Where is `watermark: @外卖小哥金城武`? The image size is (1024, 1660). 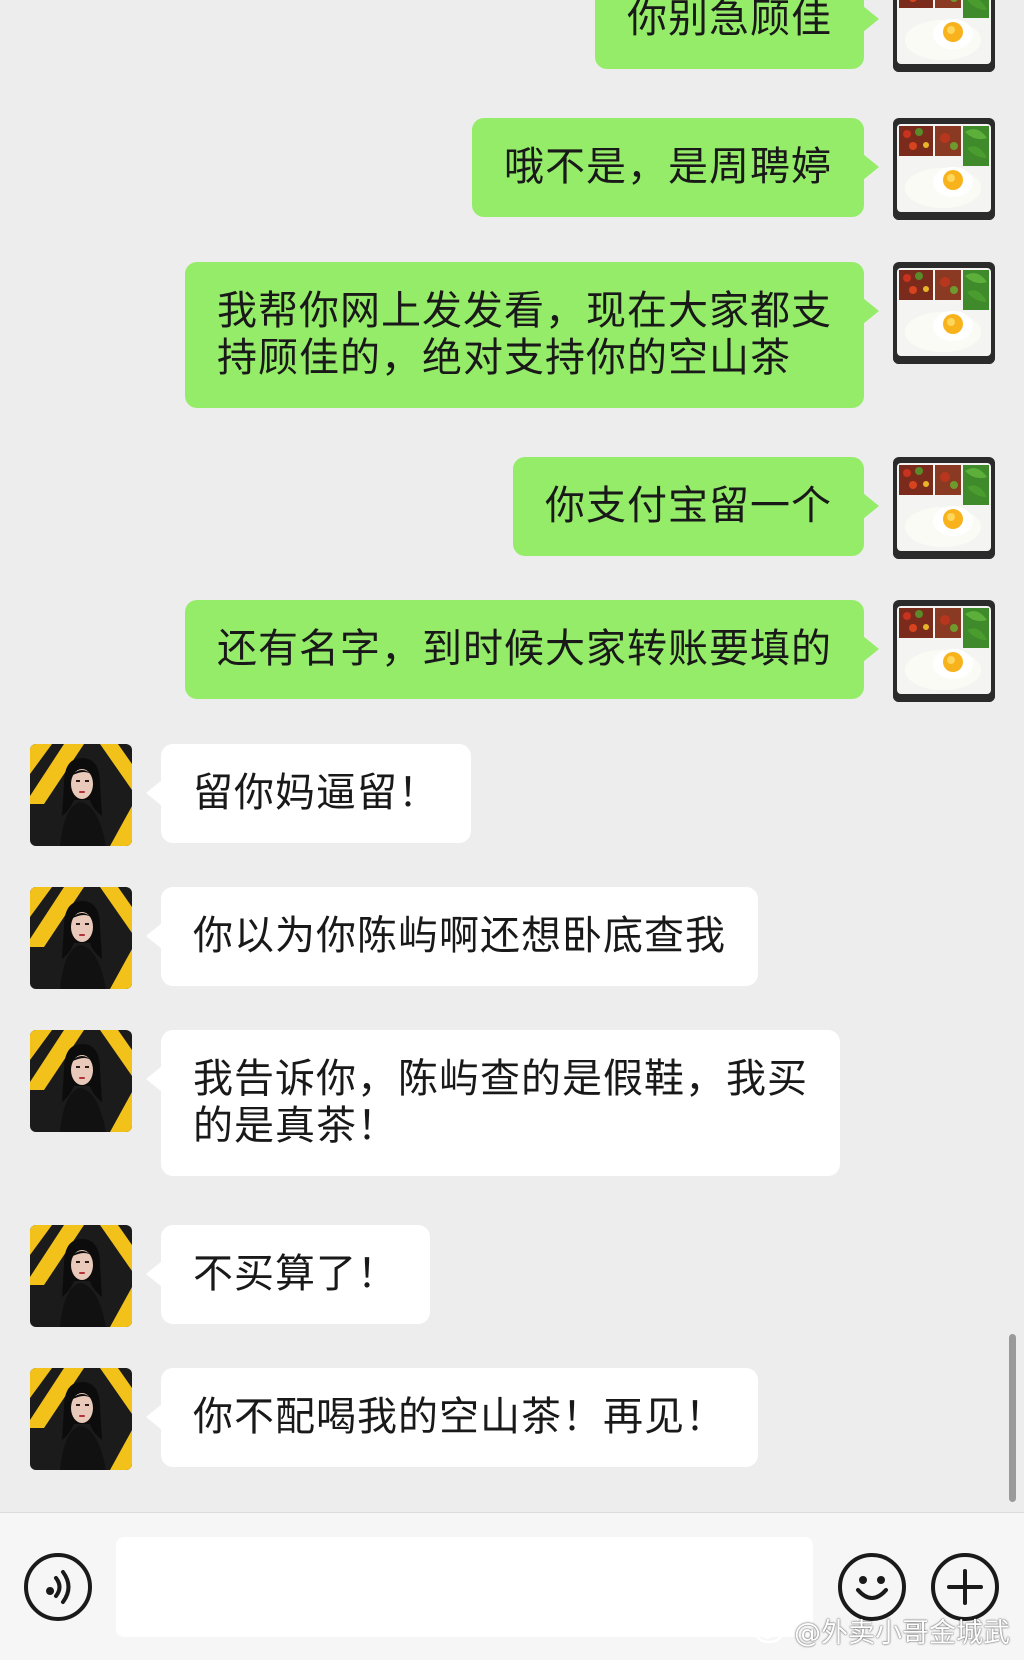
watermark: @外卖小哥金城武 is located at coordinates (882, 1630).